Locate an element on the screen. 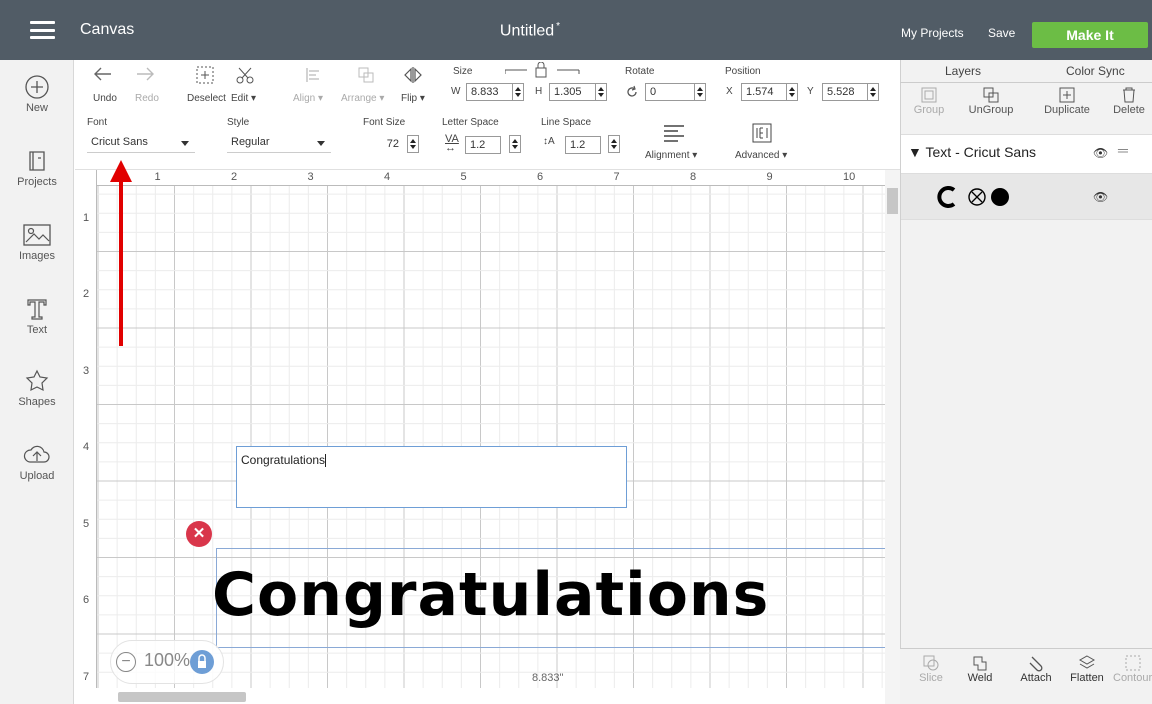 The height and width of the screenshot is (704, 1152). weld-icon is located at coordinates (980, 663).